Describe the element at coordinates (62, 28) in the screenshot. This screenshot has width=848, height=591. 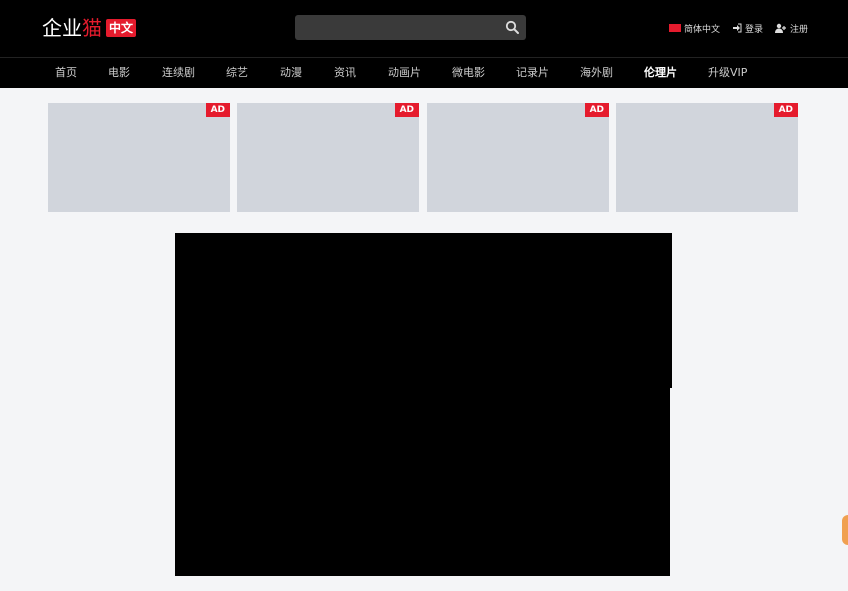
I see `logo-text-white: 企业` at that location.